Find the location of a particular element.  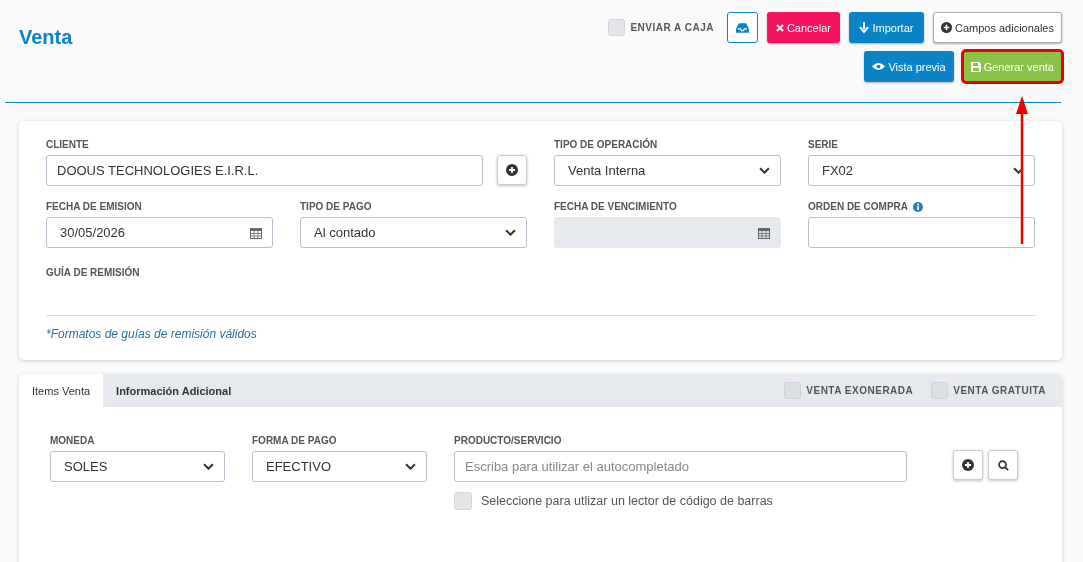

cancel-button: Cancelar is located at coordinates (803, 27).